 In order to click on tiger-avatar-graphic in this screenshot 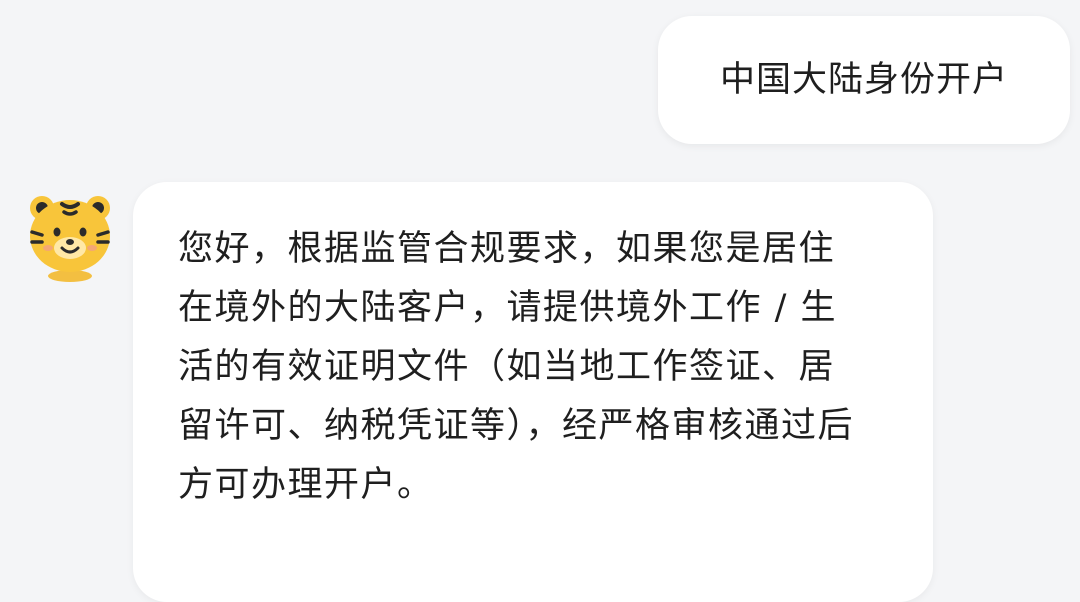, I will do `click(70, 239)`.